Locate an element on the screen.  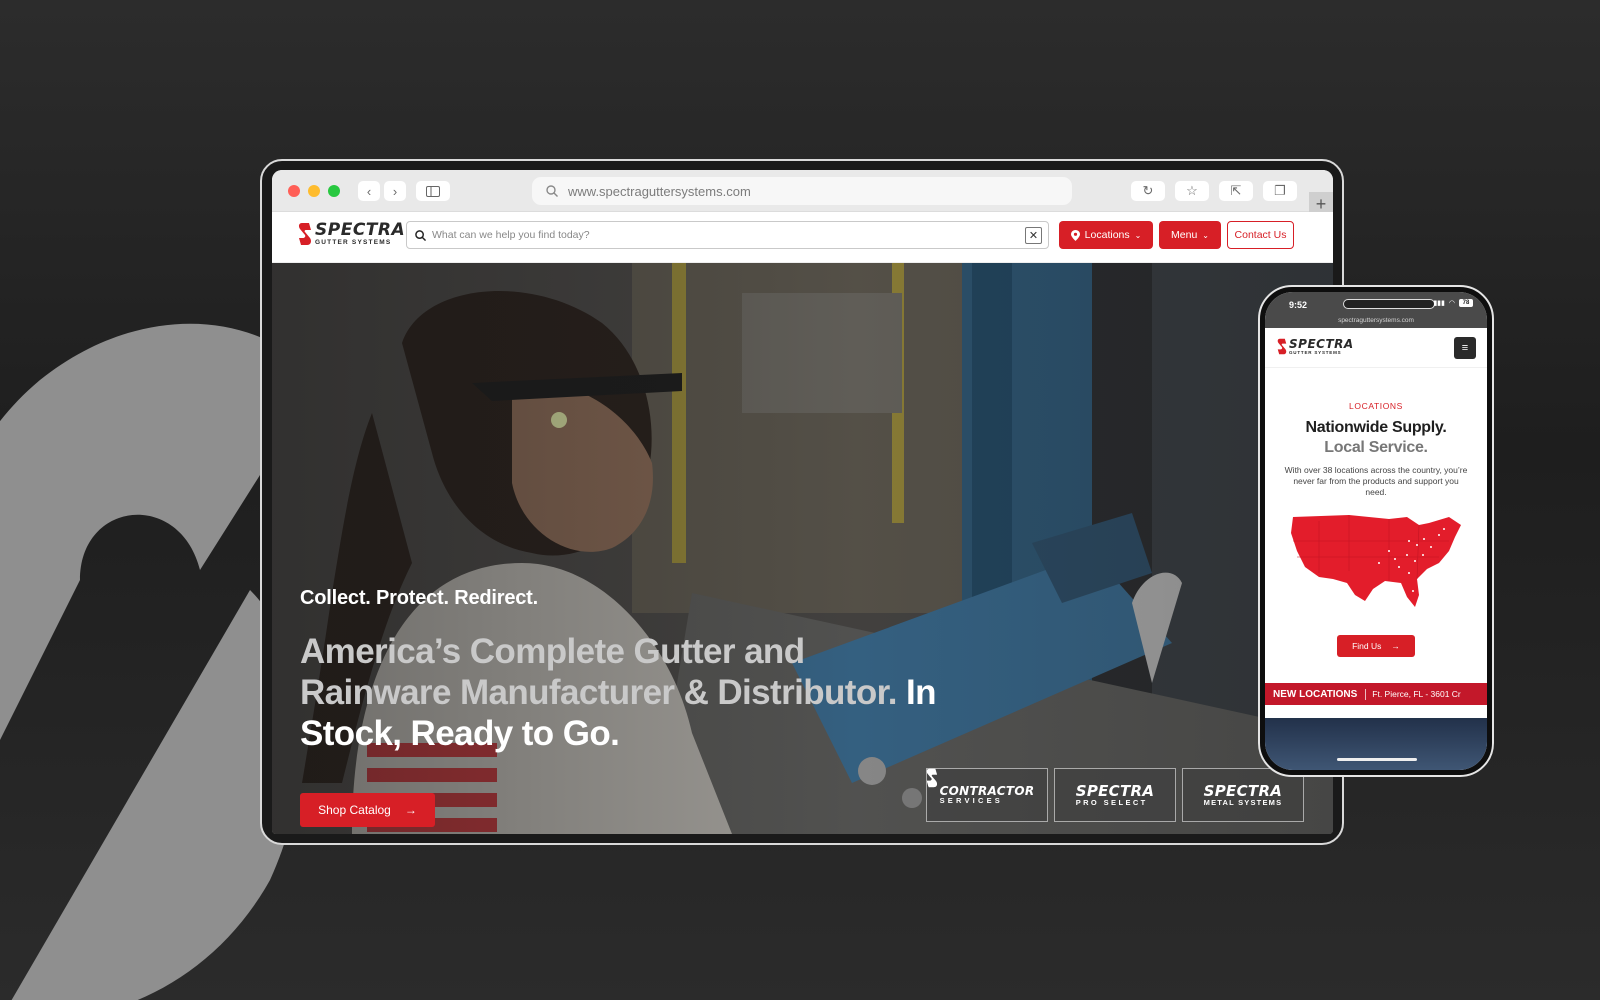
locations-label: Locations is located at coordinates (1107, 235).